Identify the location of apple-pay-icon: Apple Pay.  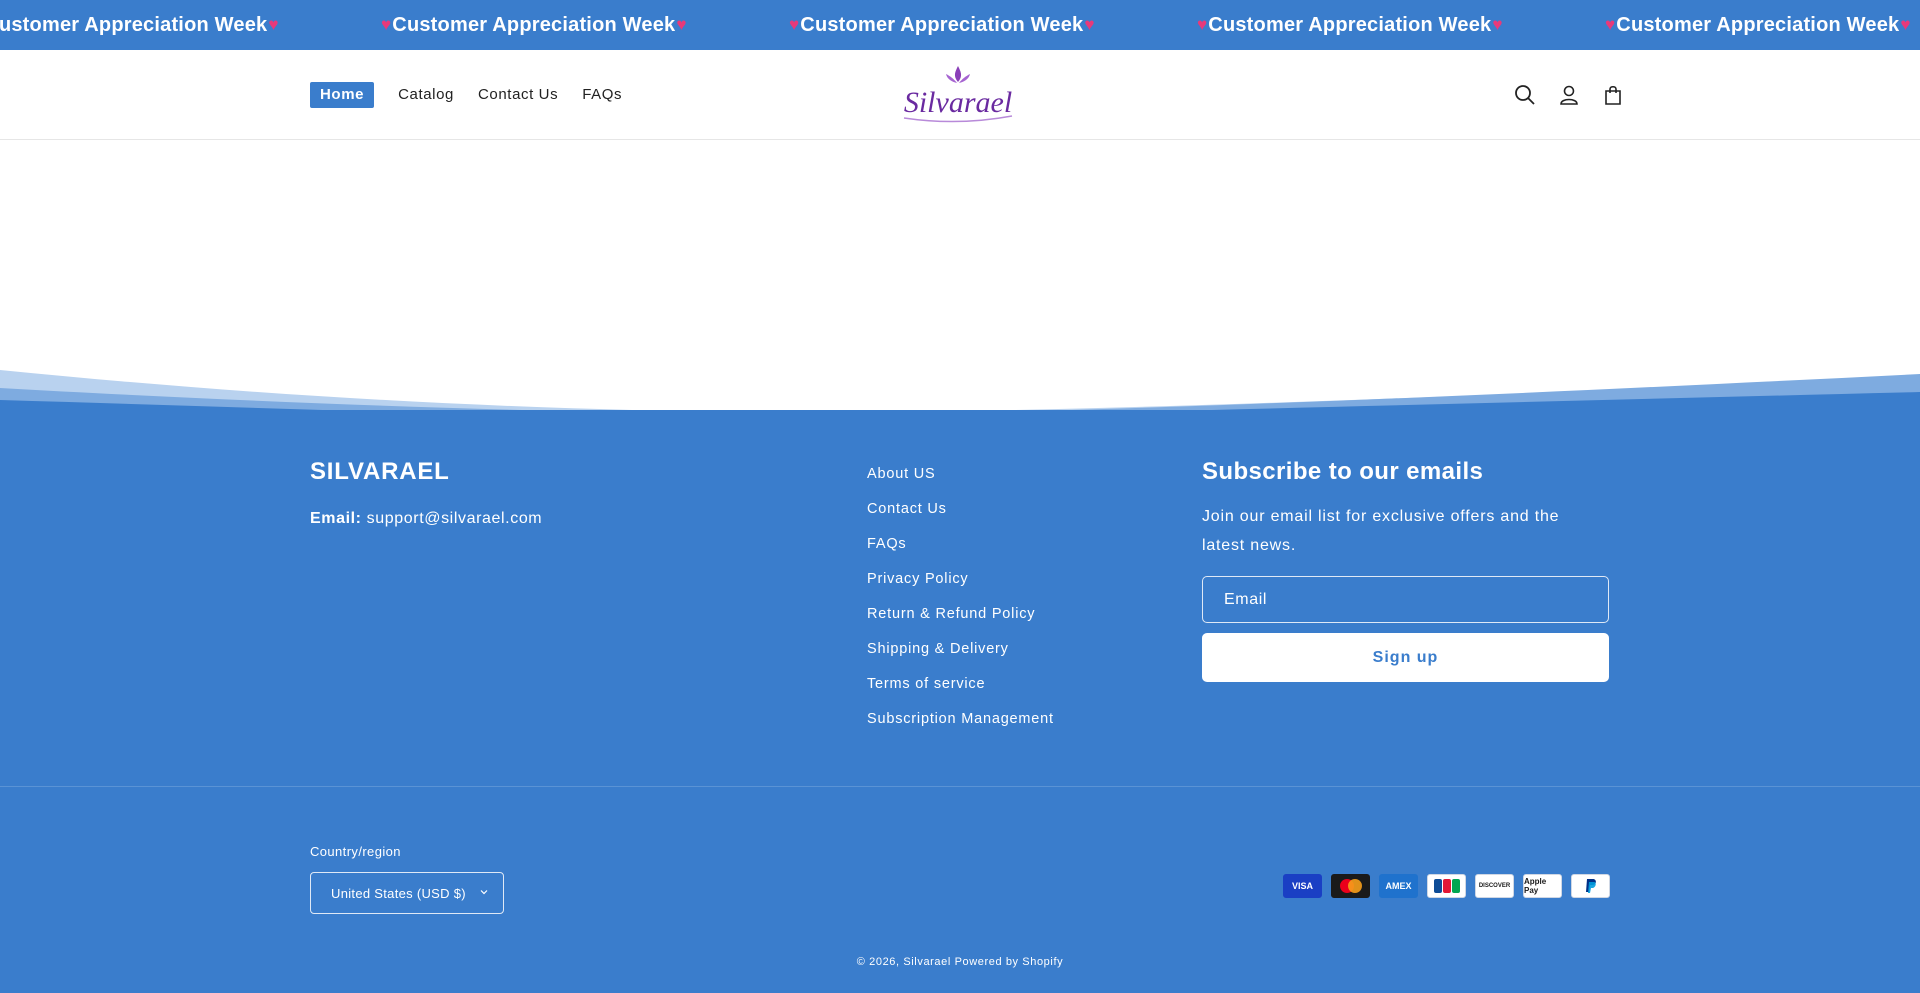
(1542, 886).